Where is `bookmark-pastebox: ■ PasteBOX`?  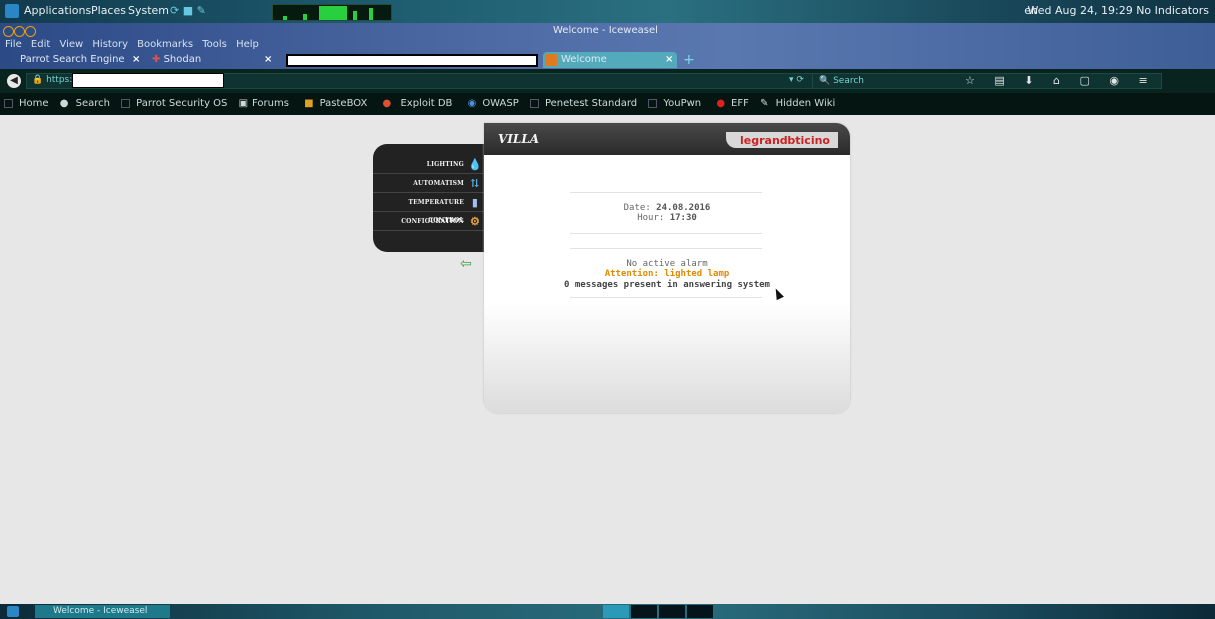 bookmark-pastebox: ■ PasteBOX is located at coordinates (334, 103).